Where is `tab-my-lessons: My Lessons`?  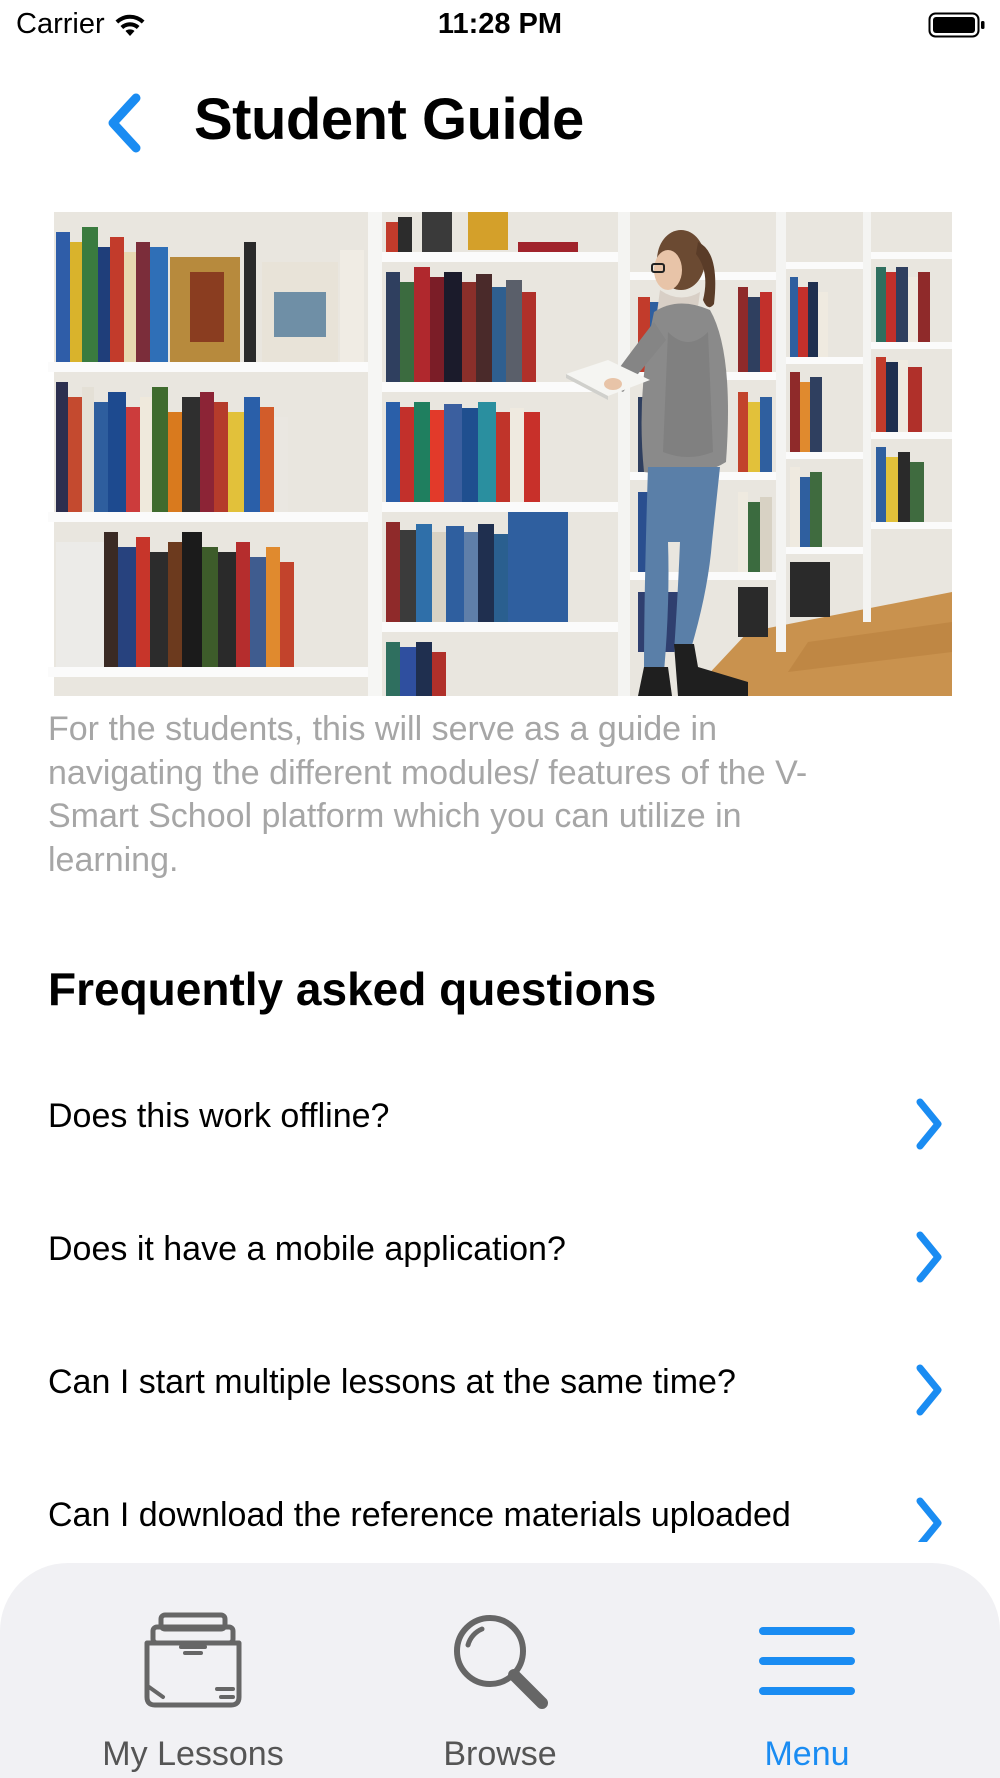 tab-my-lessons: My Lessons is located at coordinates (193, 1670).